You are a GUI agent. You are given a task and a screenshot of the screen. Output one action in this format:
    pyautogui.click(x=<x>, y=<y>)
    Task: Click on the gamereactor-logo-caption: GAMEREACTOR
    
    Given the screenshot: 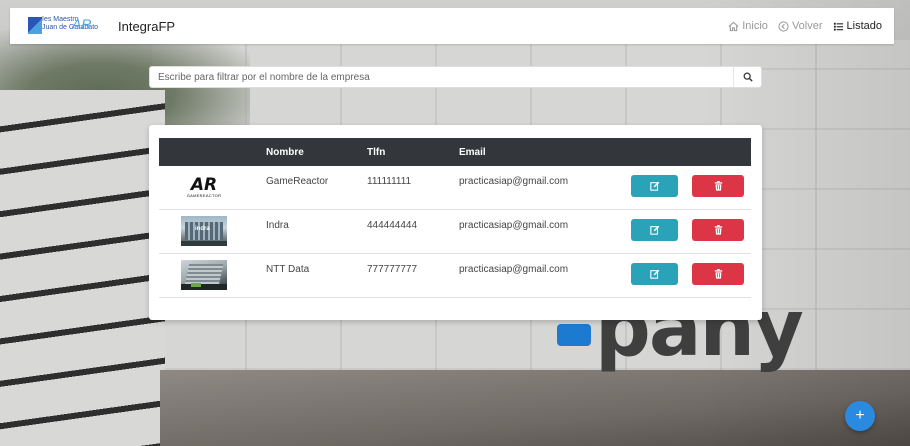 What is the action you would take?
    pyautogui.click(x=204, y=195)
    